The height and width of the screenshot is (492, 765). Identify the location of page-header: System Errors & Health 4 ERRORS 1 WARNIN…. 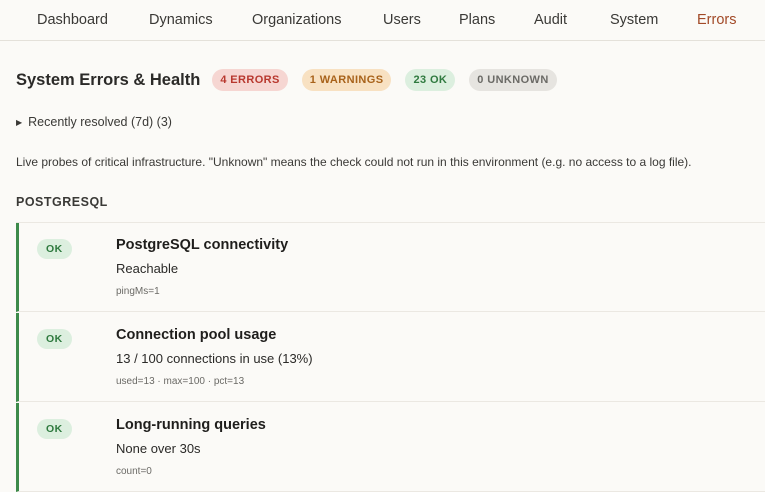
(293, 80).